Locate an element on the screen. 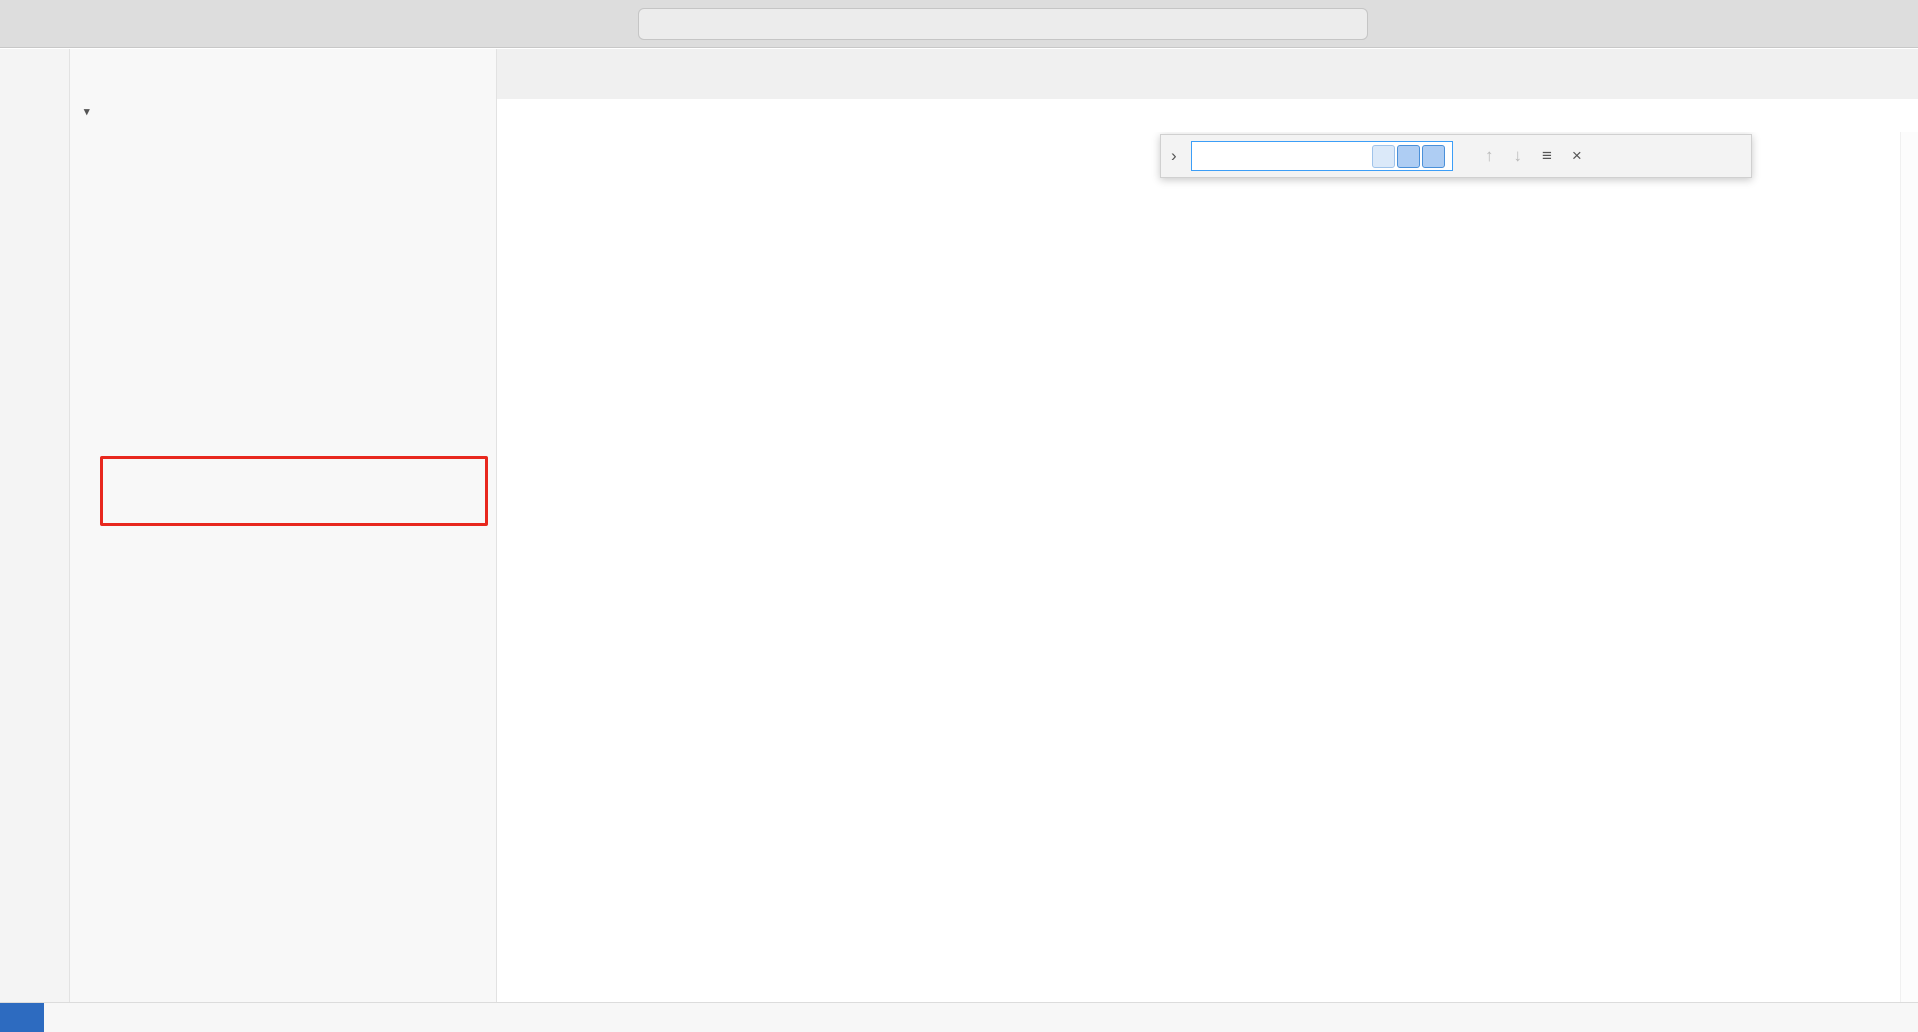  find-in-selection-icon: ≡ is located at coordinates (1547, 156).